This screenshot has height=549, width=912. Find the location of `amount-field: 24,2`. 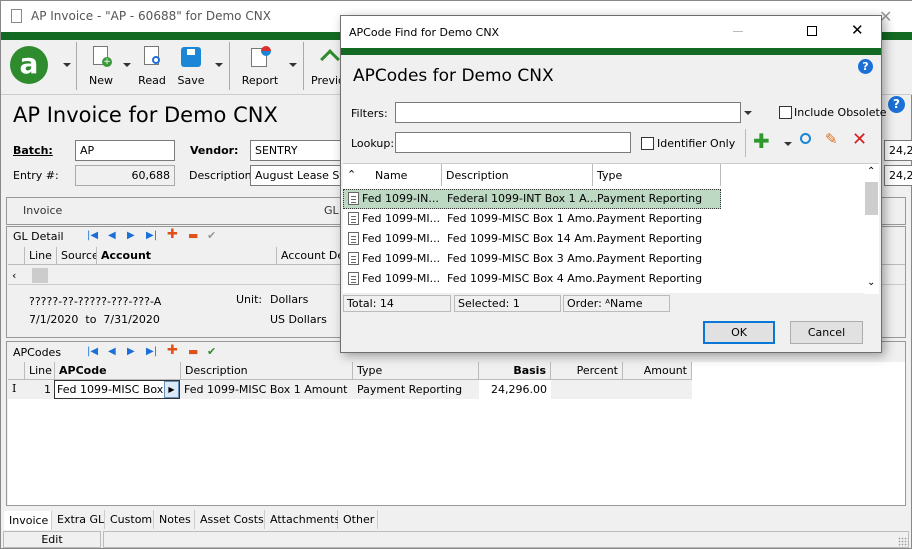

amount-field: 24,2 is located at coordinates (898, 150).